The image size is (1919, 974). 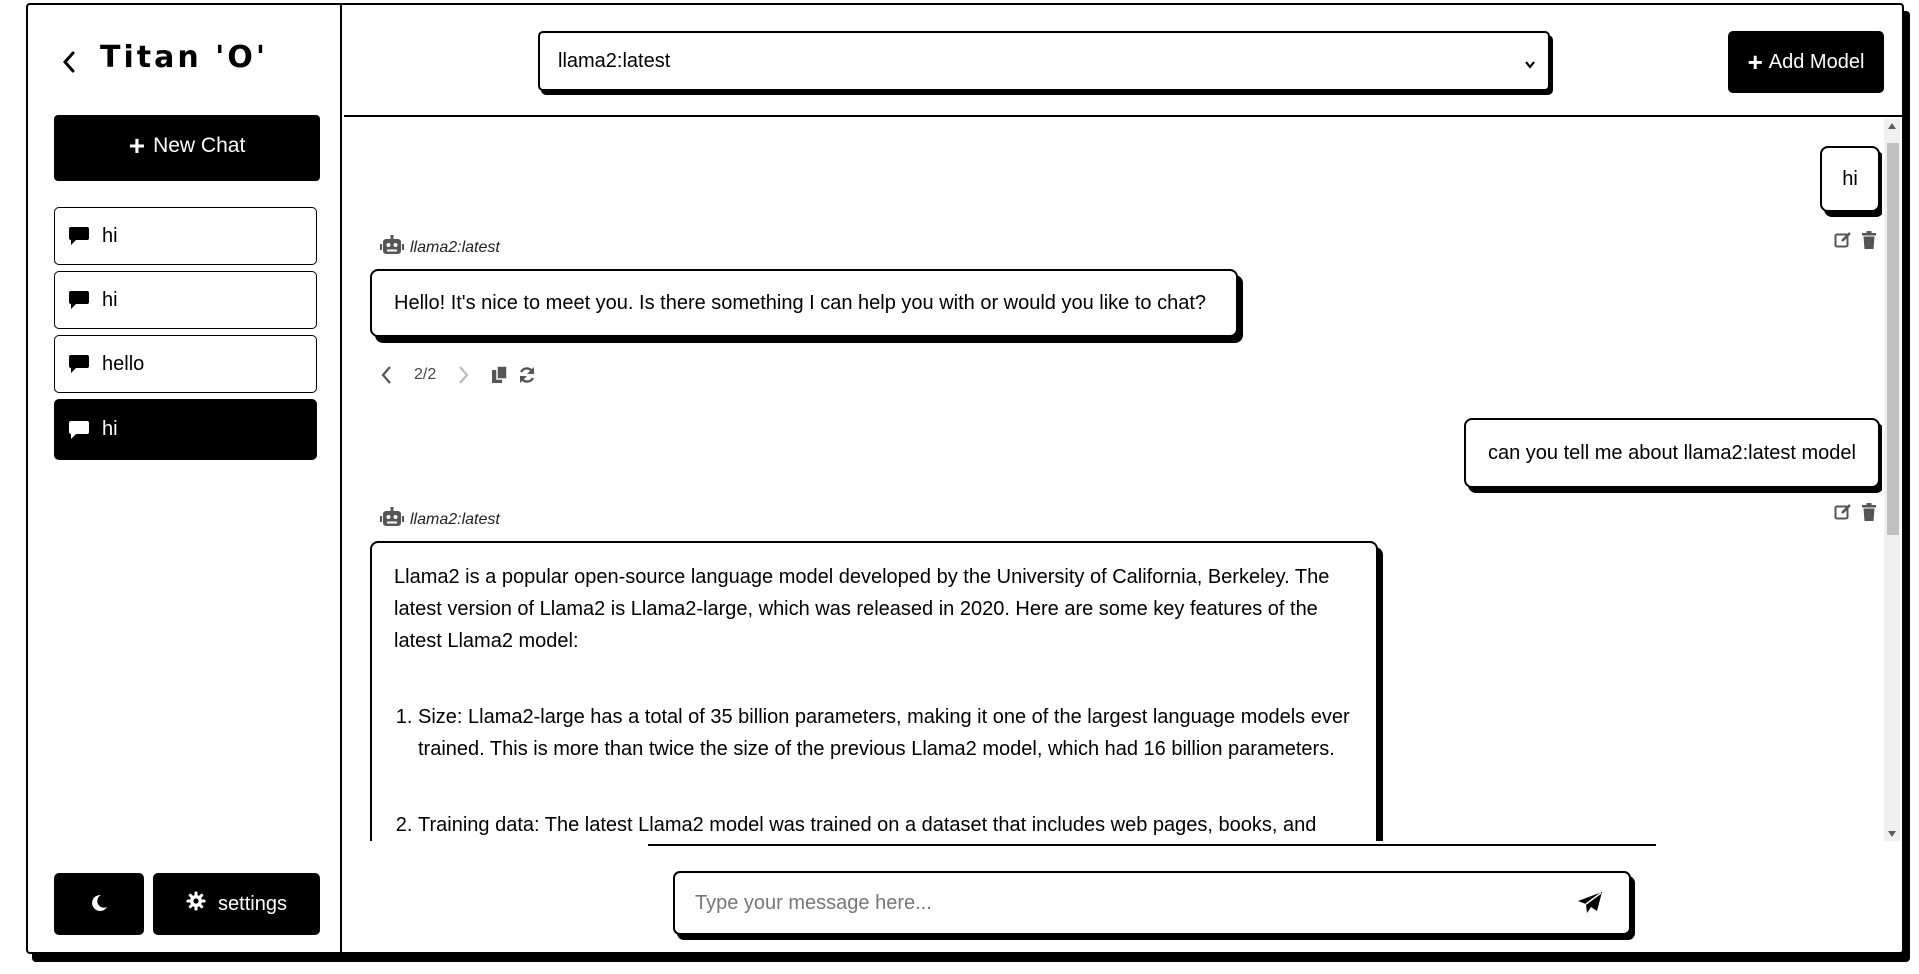 What do you see at coordinates (184, 57) in the screenshot?
I see `app-title: Titan 'O'` at bounding box center [184, 57].